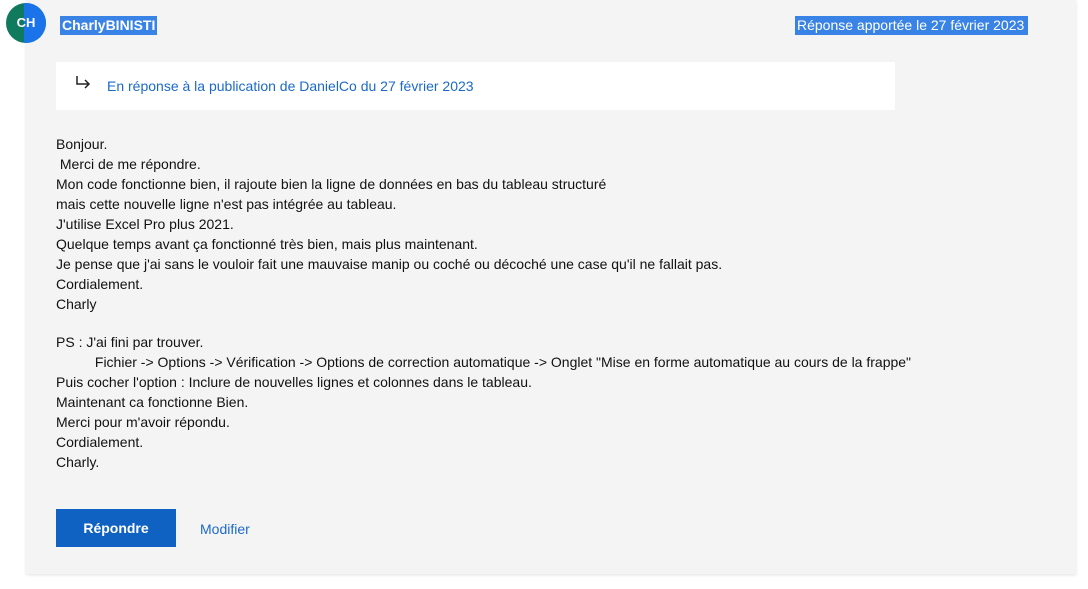  I want to click on avatar-initials: CH, so click(26, 22).